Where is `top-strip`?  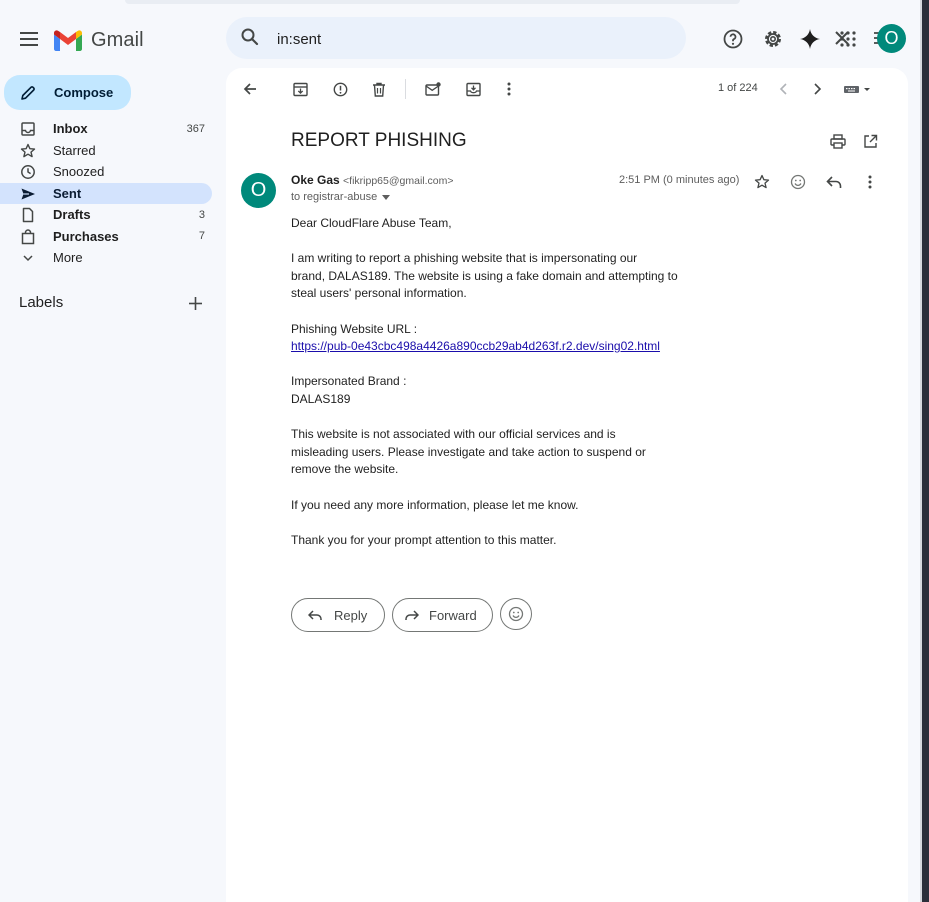 top-strip is located at coordinates (432, 2).